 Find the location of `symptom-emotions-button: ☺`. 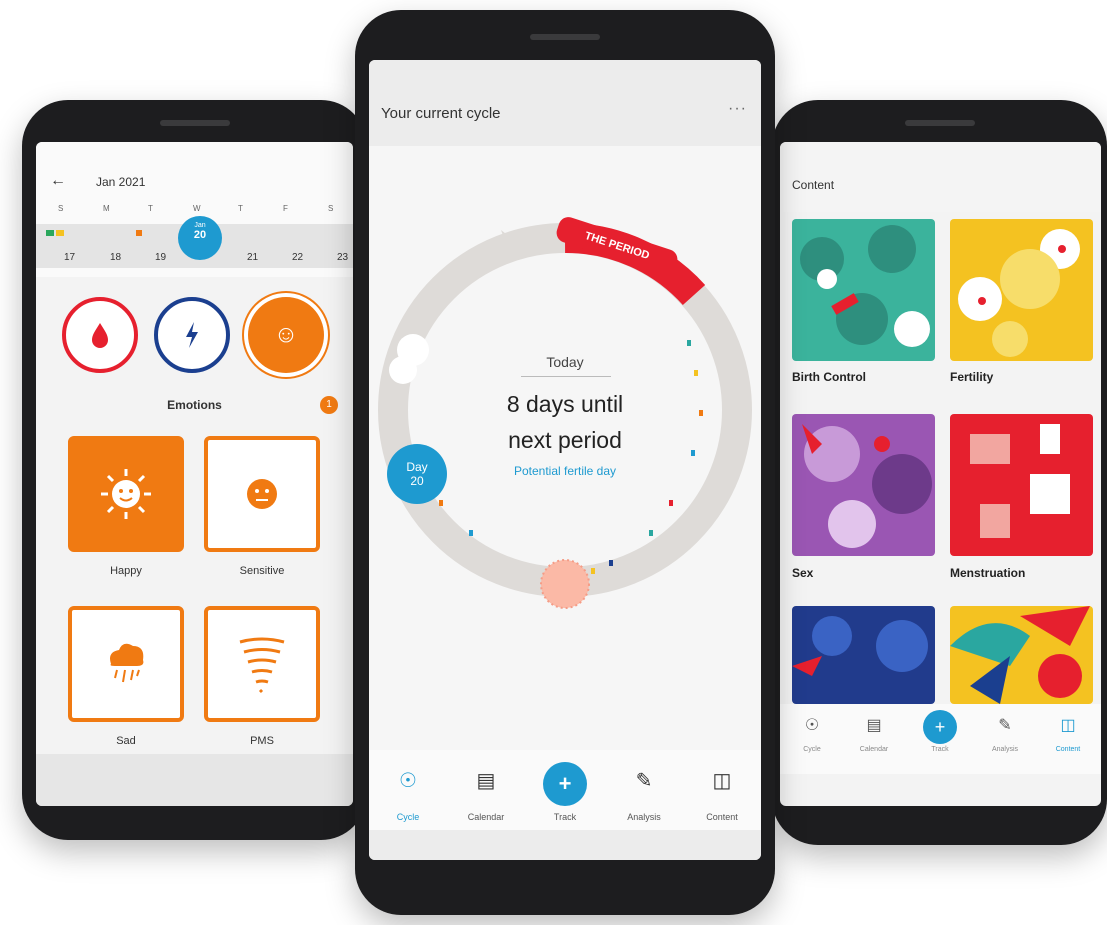

symptom-emotions-button: ☺ is located at coordinates (286, 335).